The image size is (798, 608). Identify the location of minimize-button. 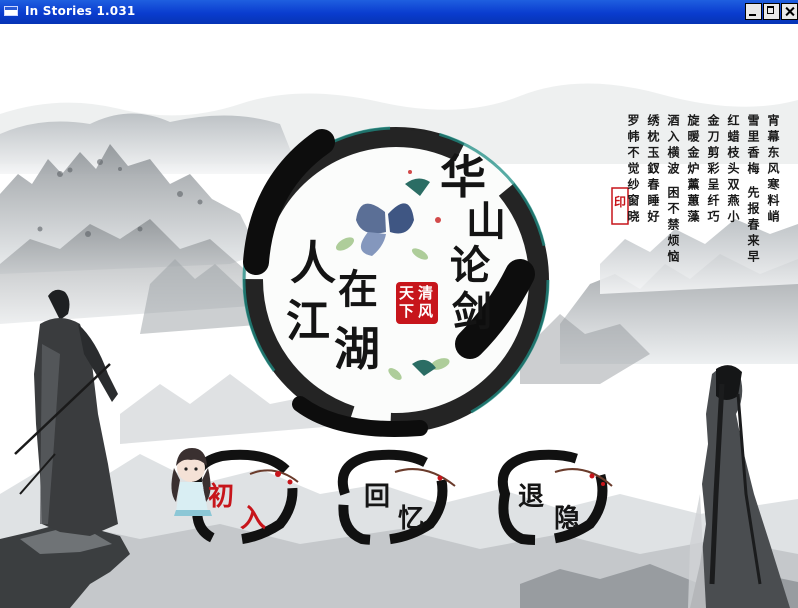
(753, 11).